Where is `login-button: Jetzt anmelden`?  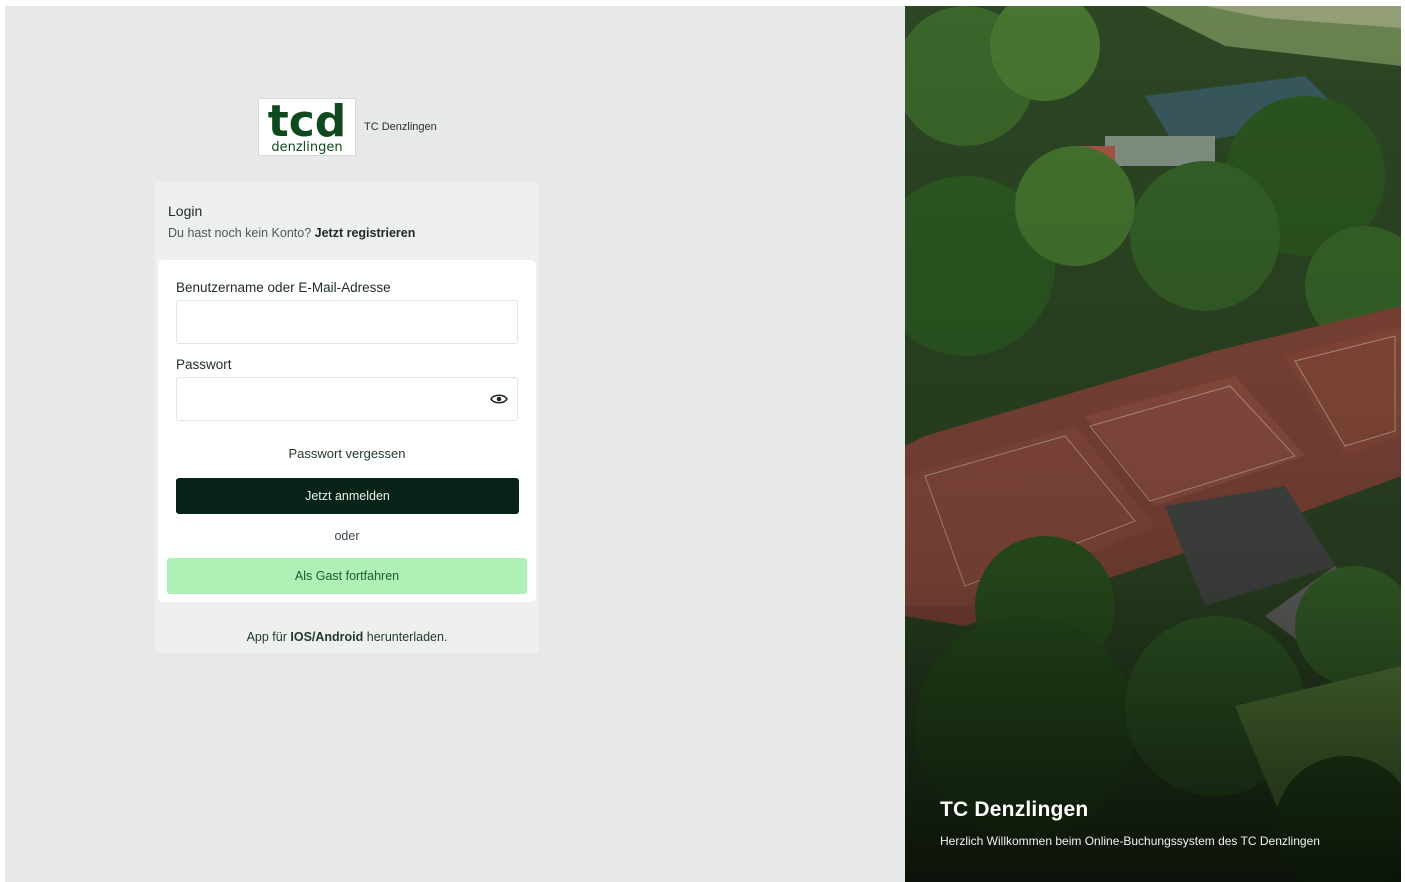
login-button: Jetzt anmelden is located at coordinates (347, 496).